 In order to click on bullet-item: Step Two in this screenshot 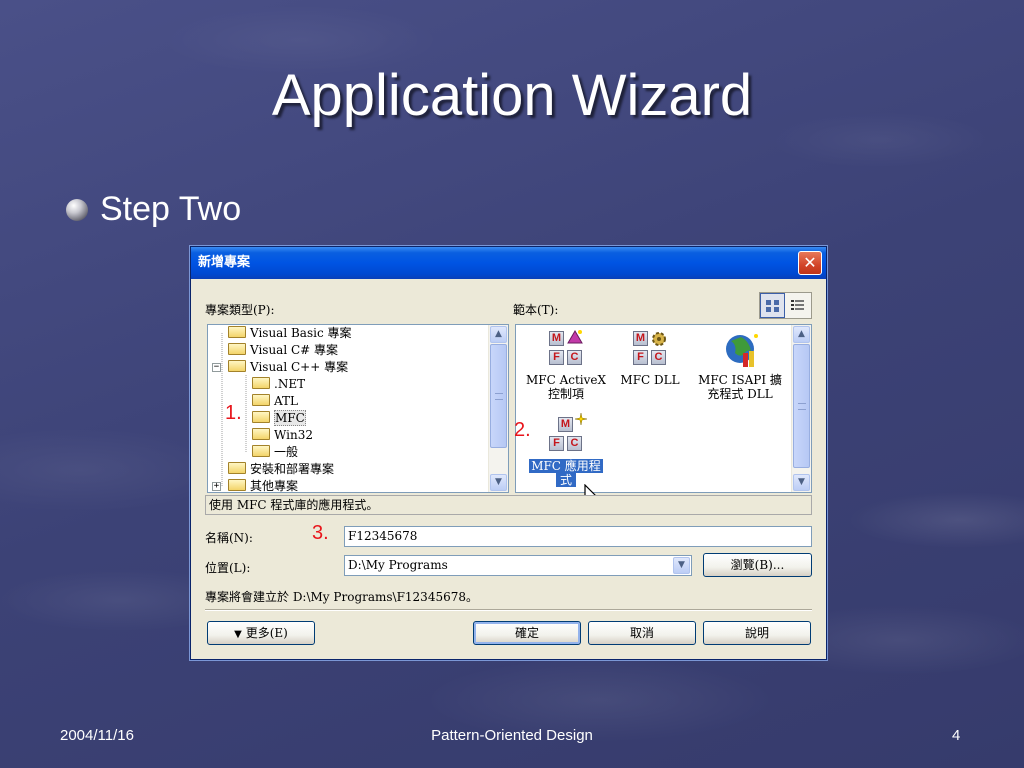, I will do `click(153, 209)`.